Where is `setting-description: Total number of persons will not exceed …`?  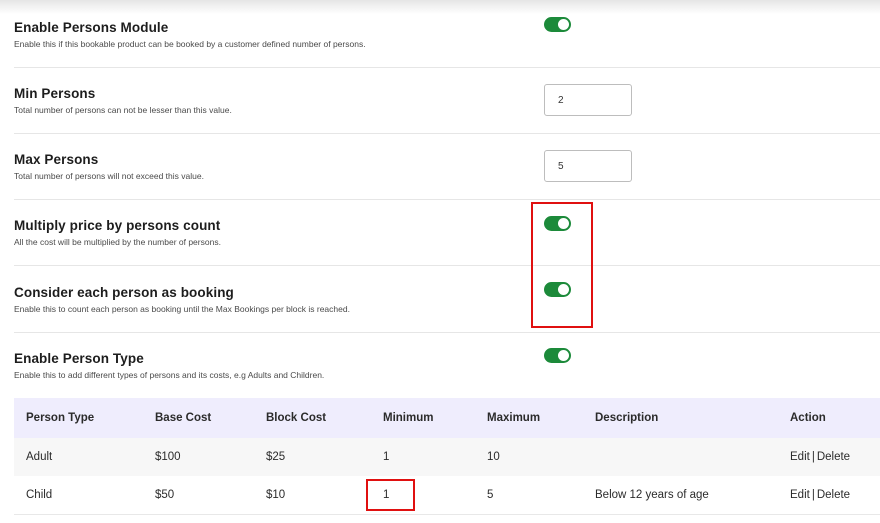 setting-description: Total number of persons will not exceed … is located at coordinates (109, 176).